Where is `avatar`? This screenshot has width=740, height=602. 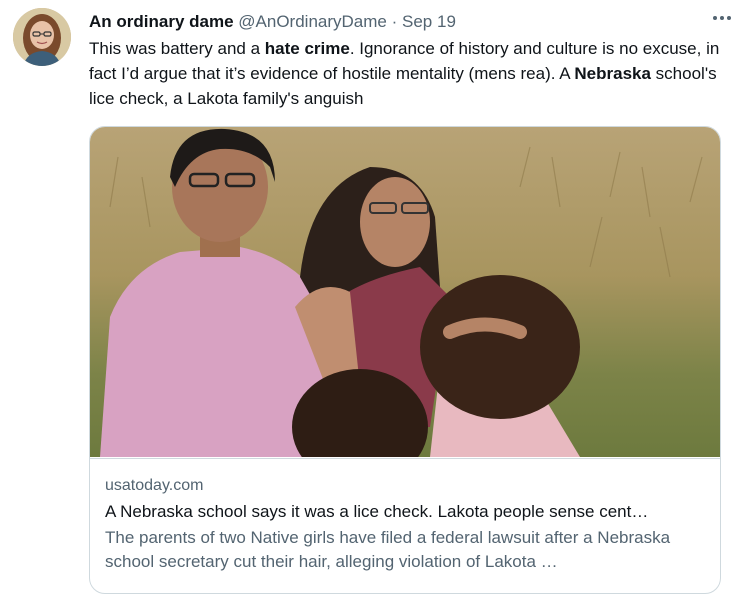
avatar is located at coordinates (42, 37).